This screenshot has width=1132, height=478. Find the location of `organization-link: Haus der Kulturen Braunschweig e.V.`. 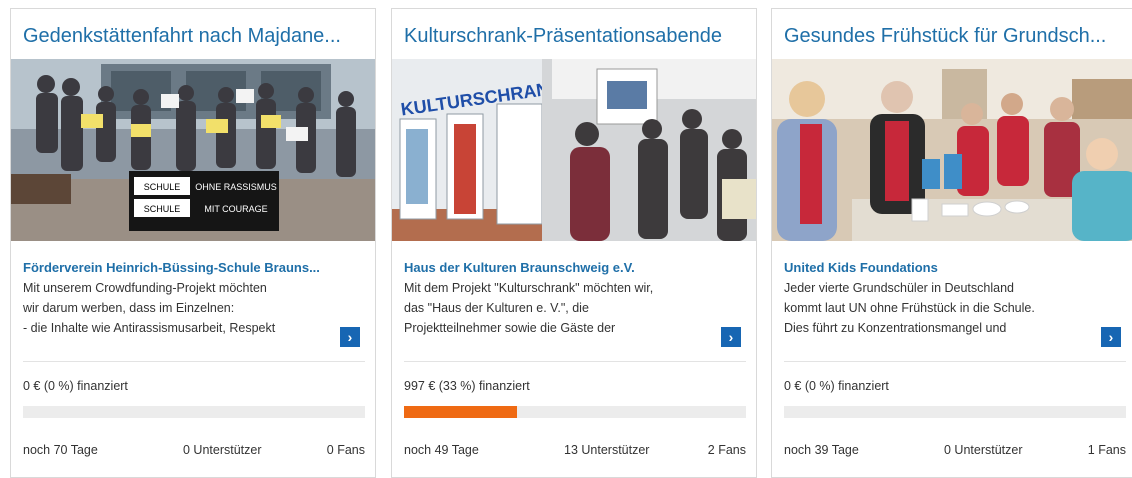

organization-link: Haus der Kulturen Braunschweig e.V. is located at coordinates (574, 267).